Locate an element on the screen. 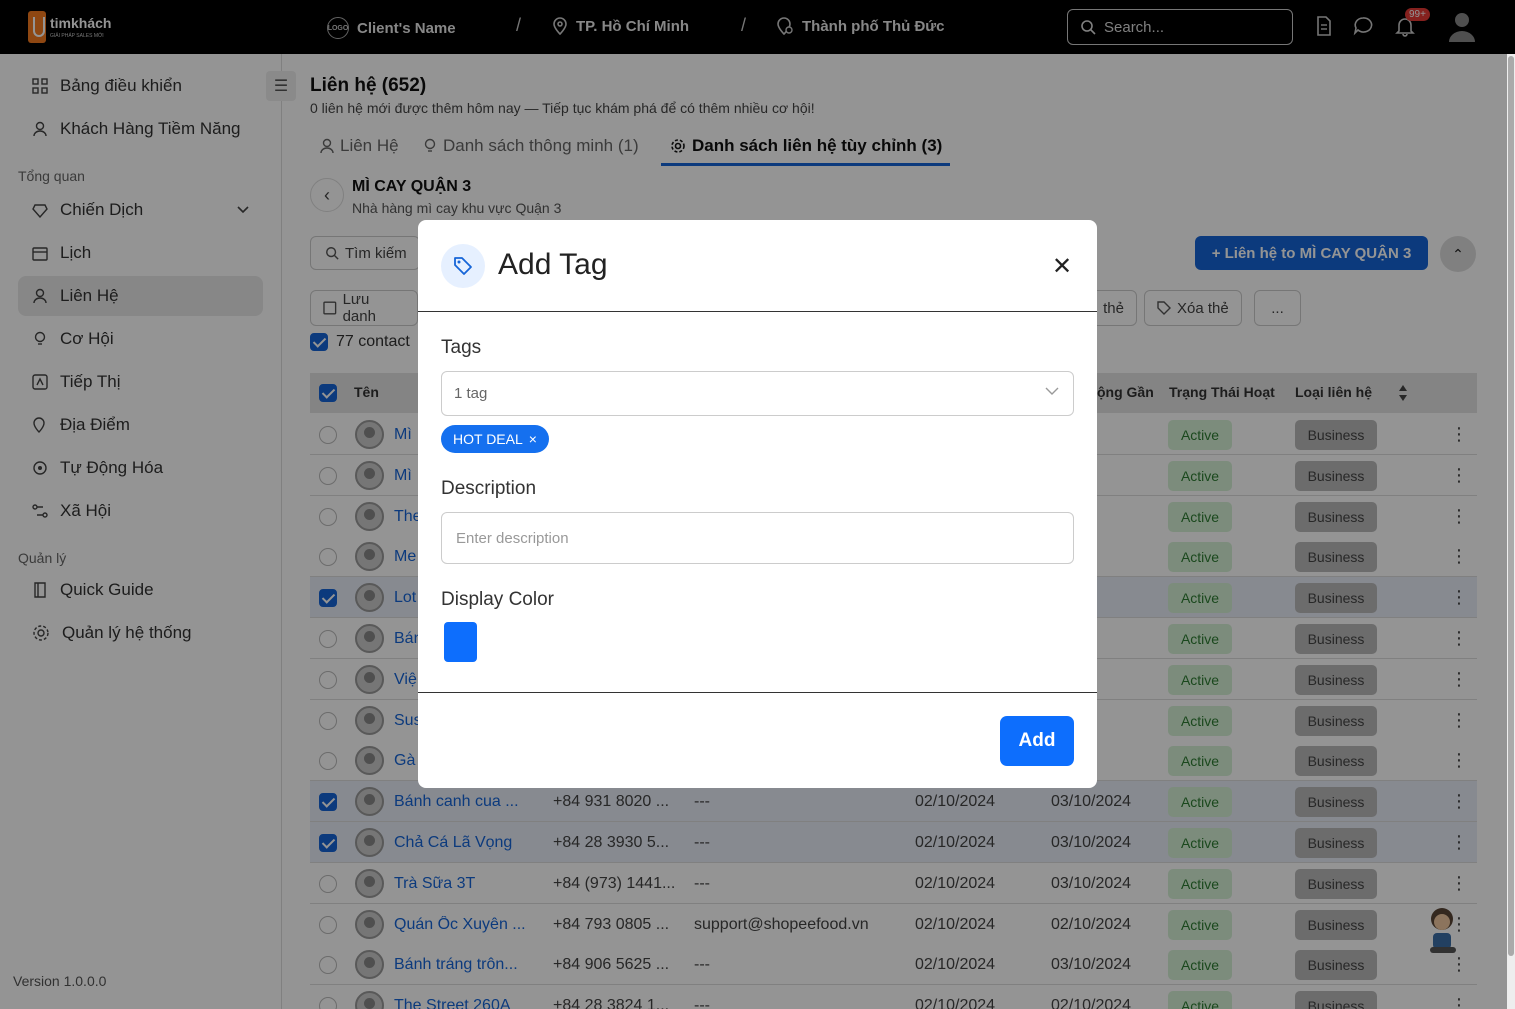 The height and width of the screenshot is (1009, 1515). tags-label: Tags is located at coordinates (461, 347).